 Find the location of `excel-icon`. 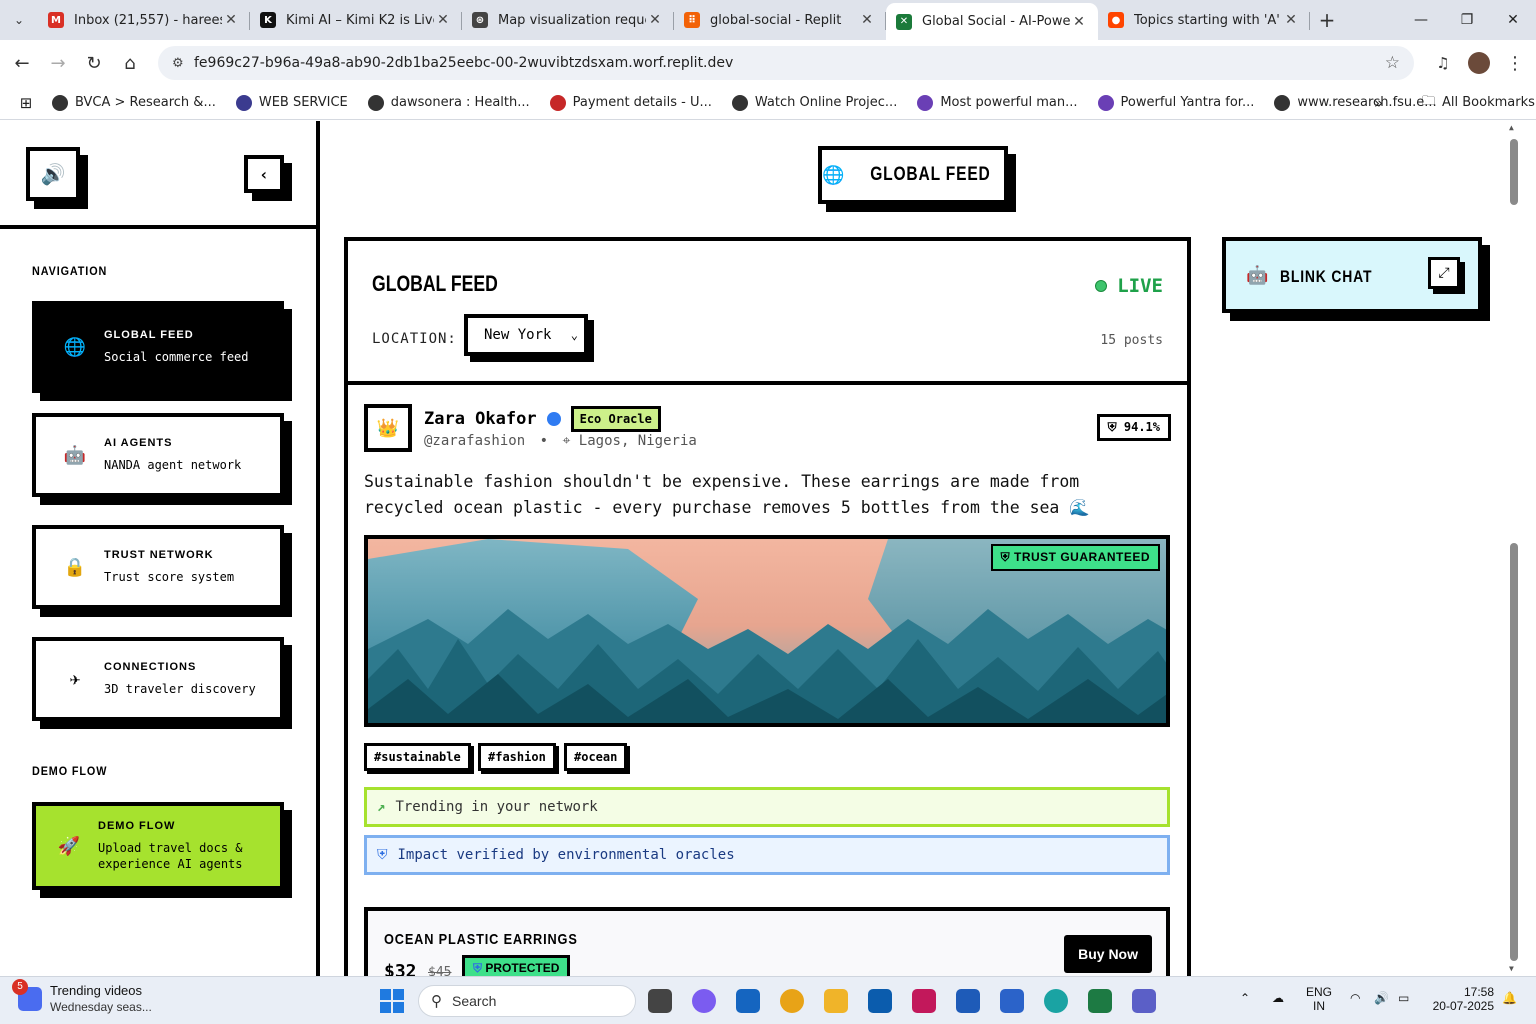

excel-icon is located at coordinates (1100, 1001).